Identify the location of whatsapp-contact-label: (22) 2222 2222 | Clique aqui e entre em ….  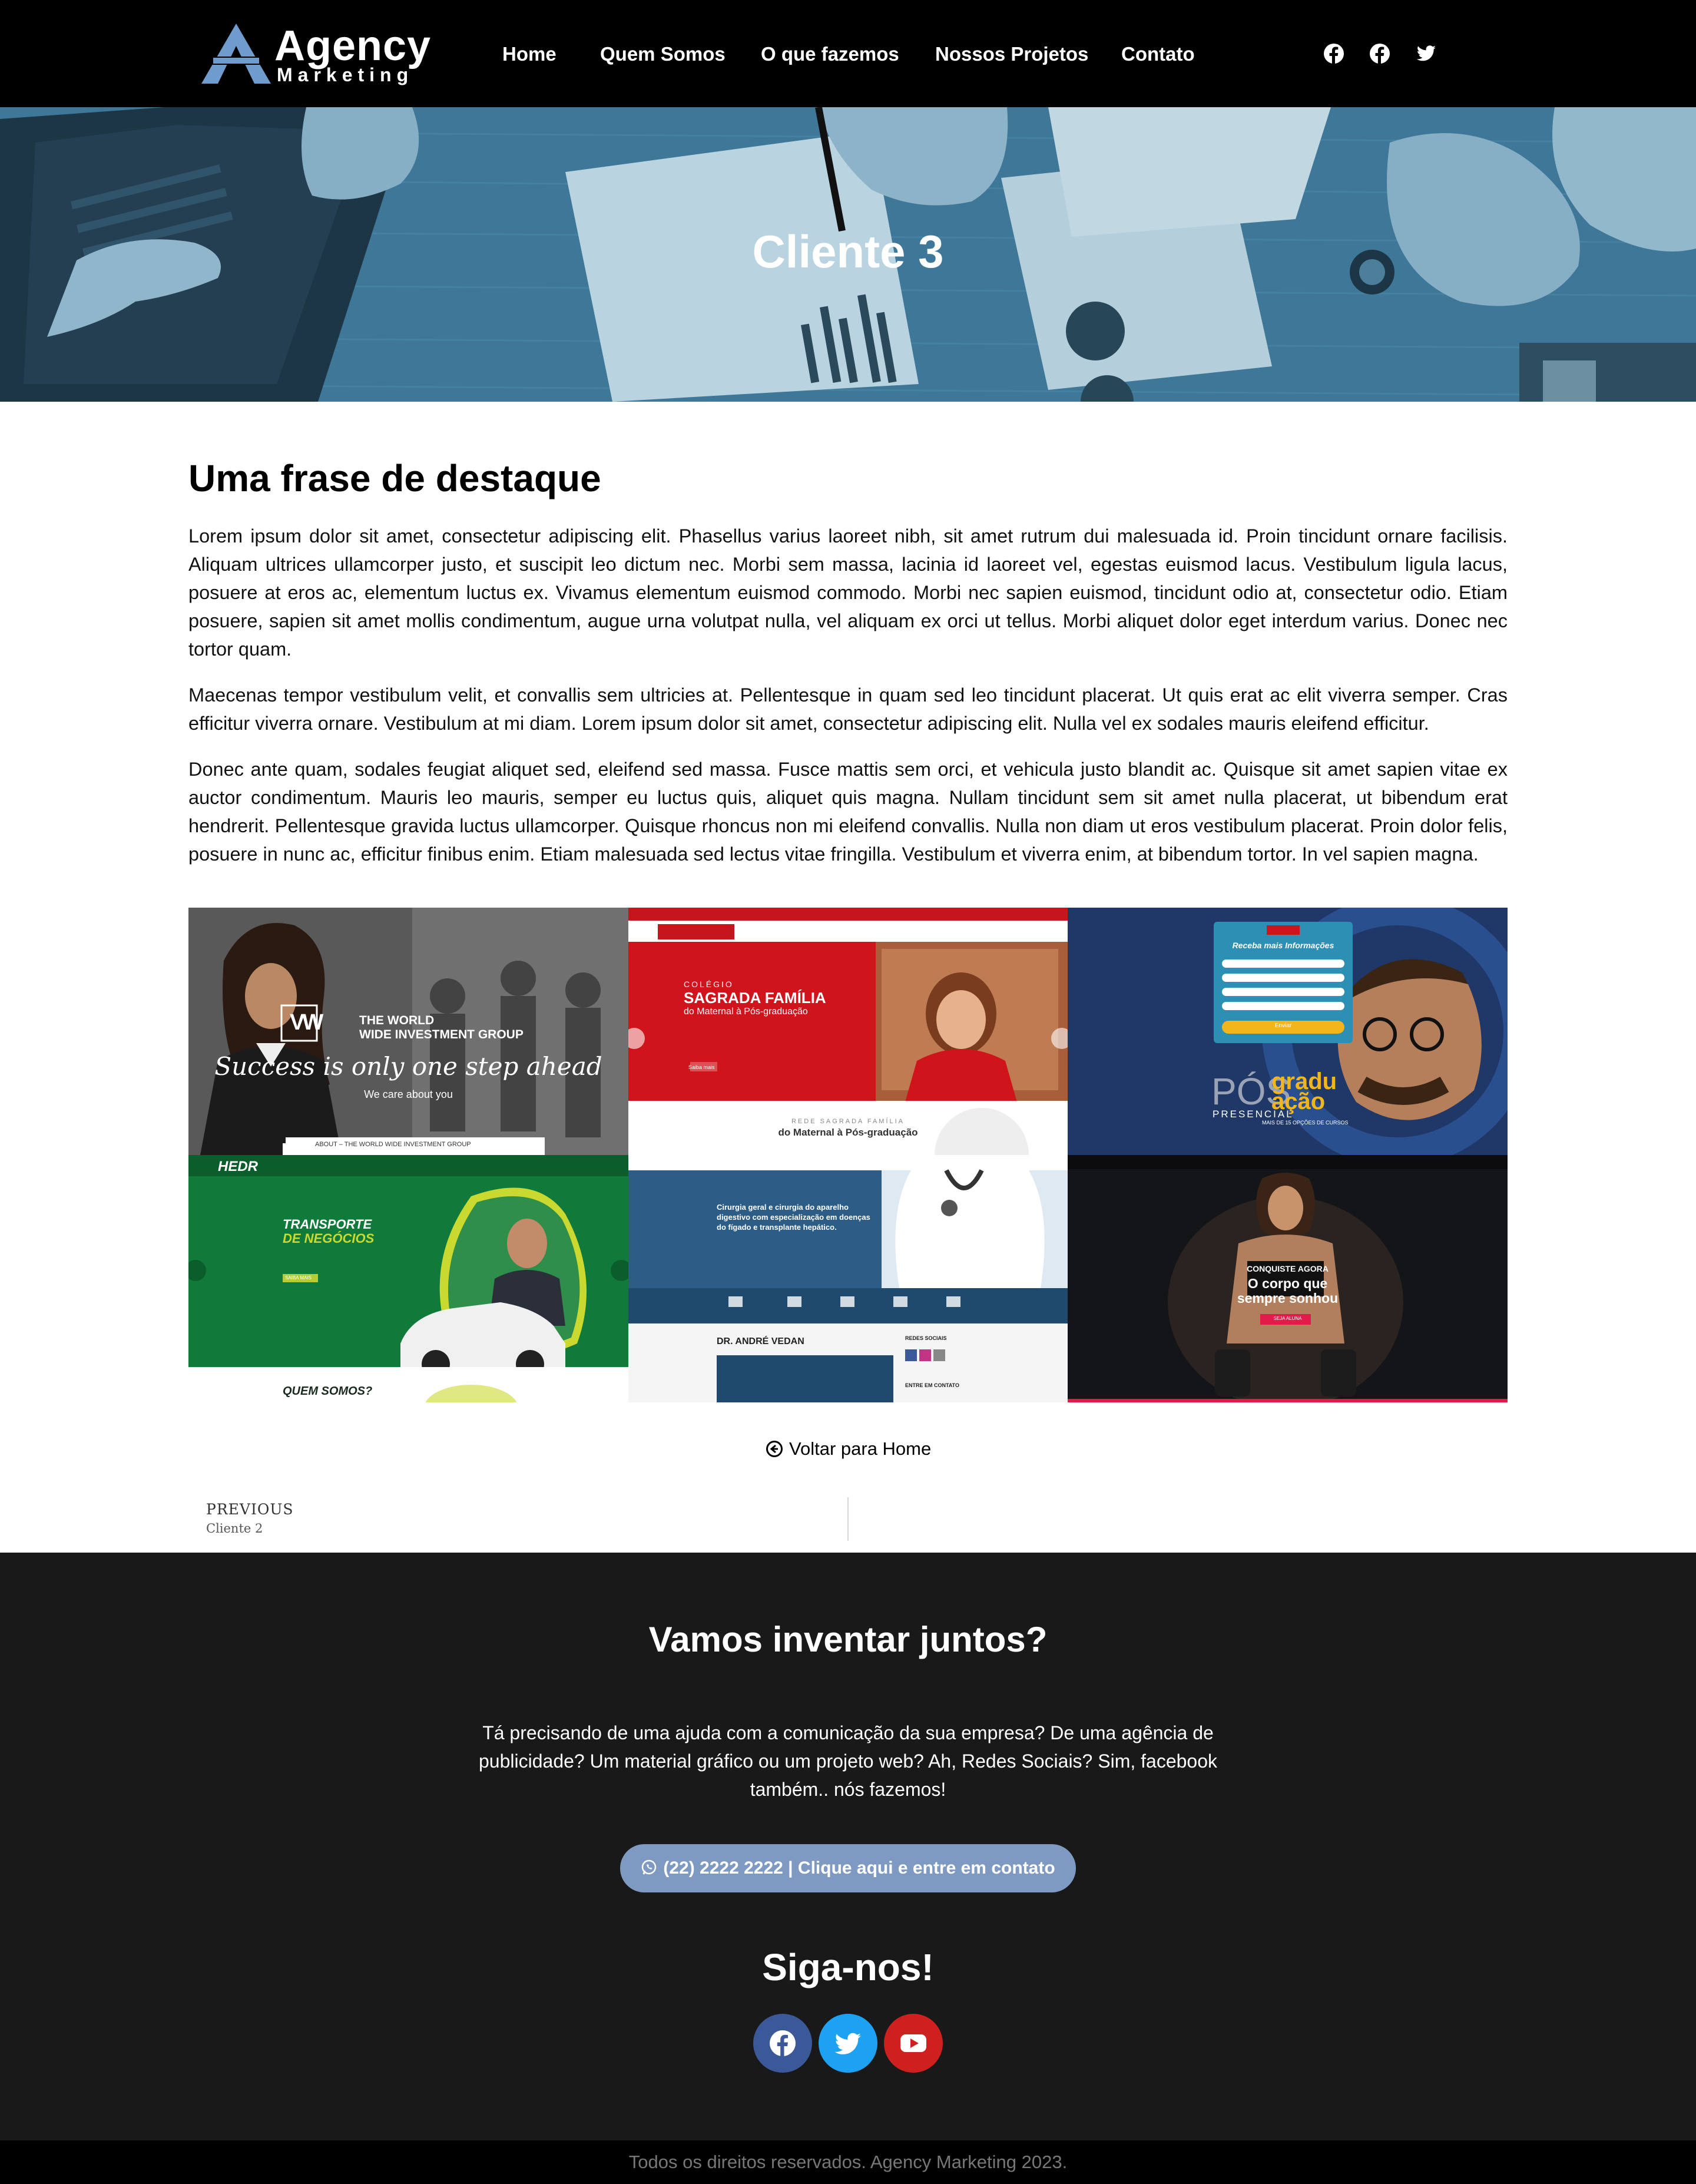
(859, 1868).